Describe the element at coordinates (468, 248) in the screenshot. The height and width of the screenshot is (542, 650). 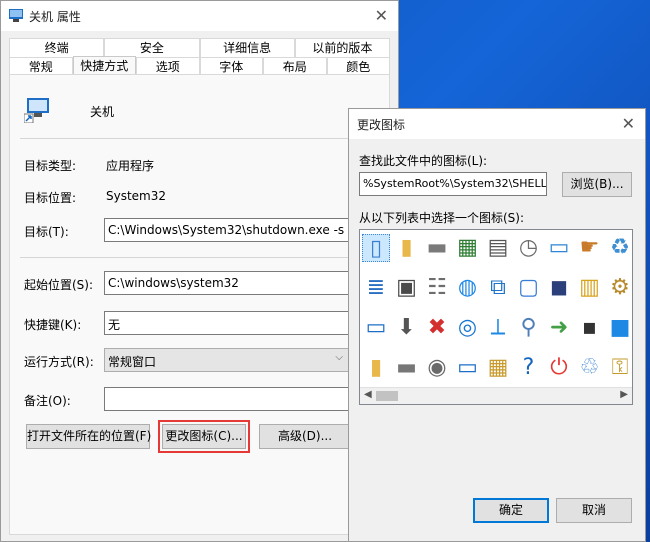
I see `memory-chip-icon: ▦` at that location.